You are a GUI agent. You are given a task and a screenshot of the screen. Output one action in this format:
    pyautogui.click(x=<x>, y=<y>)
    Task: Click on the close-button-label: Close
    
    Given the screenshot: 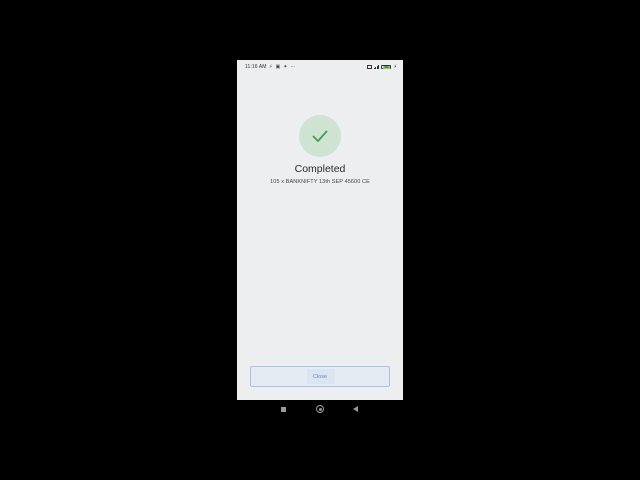 What is the action you would take?
    pyautogui.click(x=320, y=376)
    